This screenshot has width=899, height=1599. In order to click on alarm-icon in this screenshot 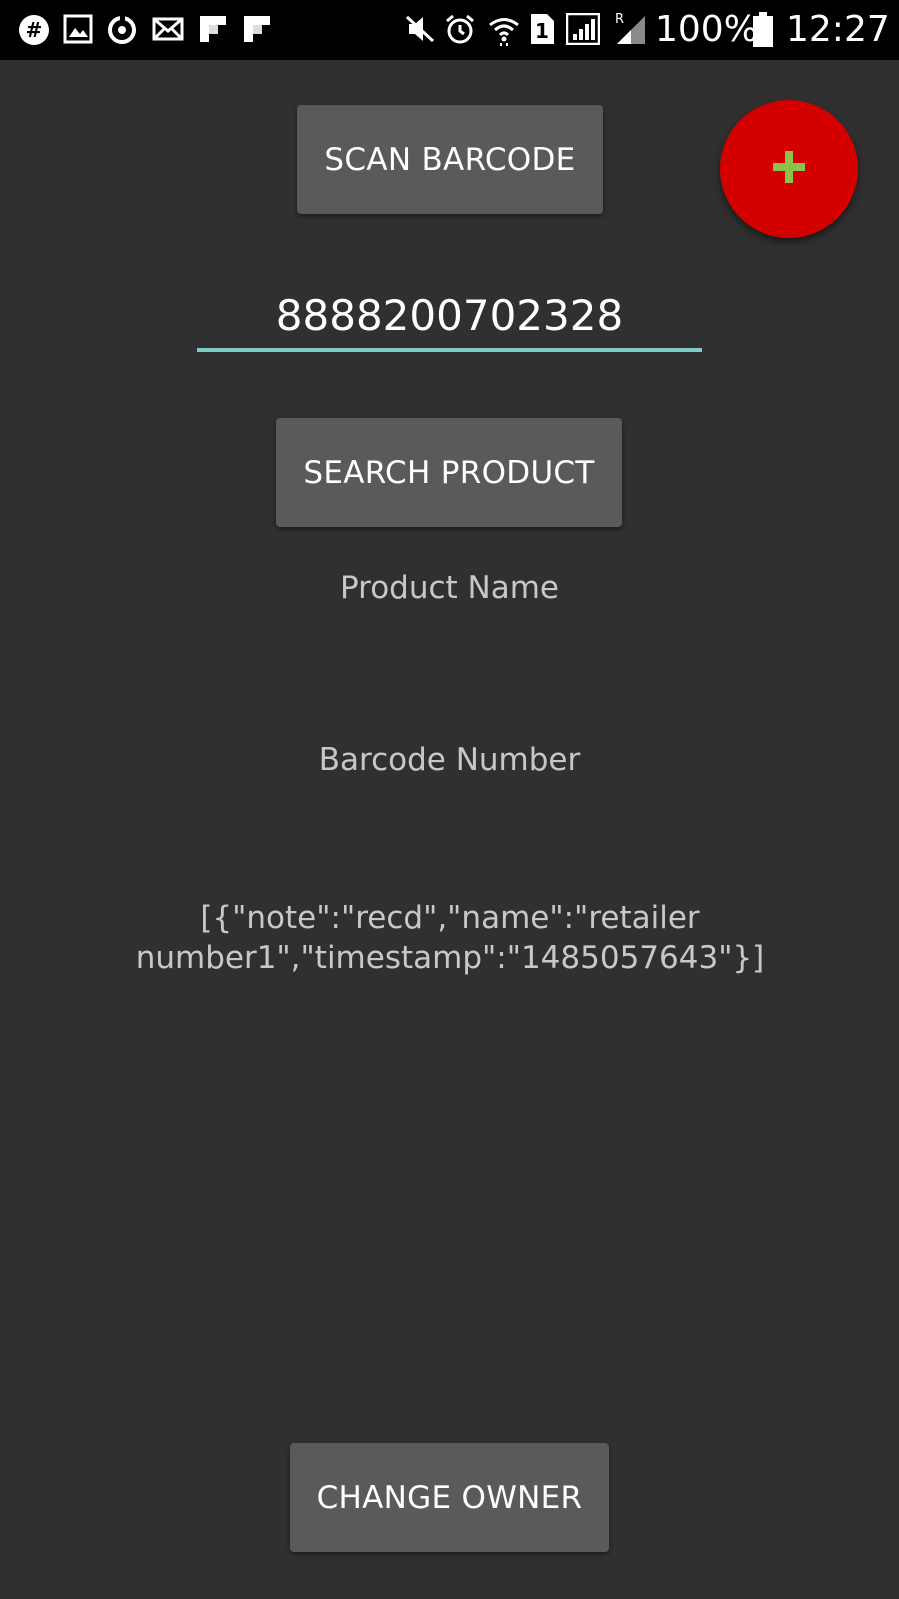, I will do `click(459, 29)`.